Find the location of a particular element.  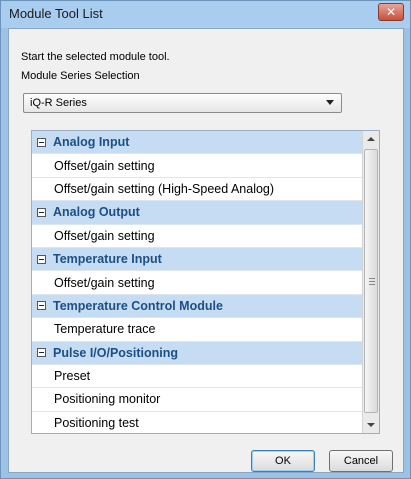

cancel-button: Cancel is located at coordinates (361, 461).